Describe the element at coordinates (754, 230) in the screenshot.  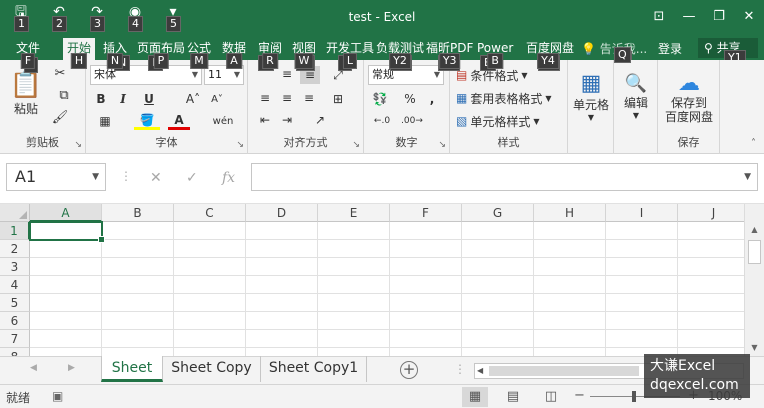
I see `scroll-up-icon: ▲` at that location.